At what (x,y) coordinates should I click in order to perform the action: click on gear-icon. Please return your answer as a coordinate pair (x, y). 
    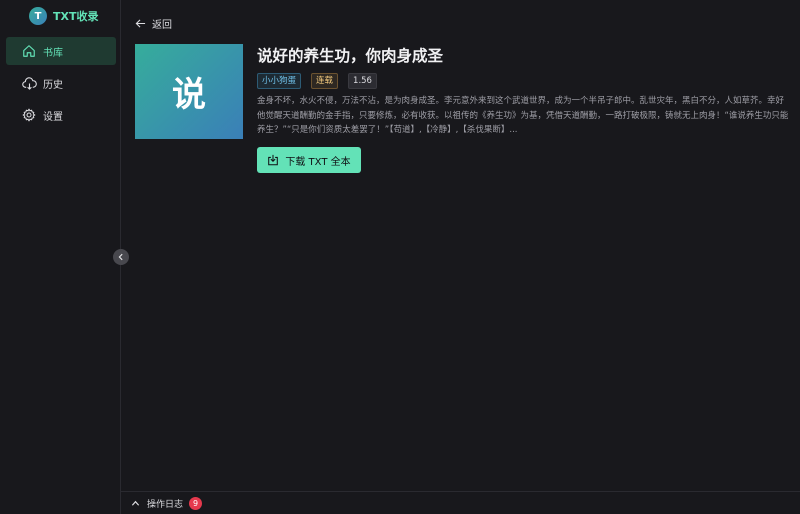
    Looking at the image, I should click on (29, 115).